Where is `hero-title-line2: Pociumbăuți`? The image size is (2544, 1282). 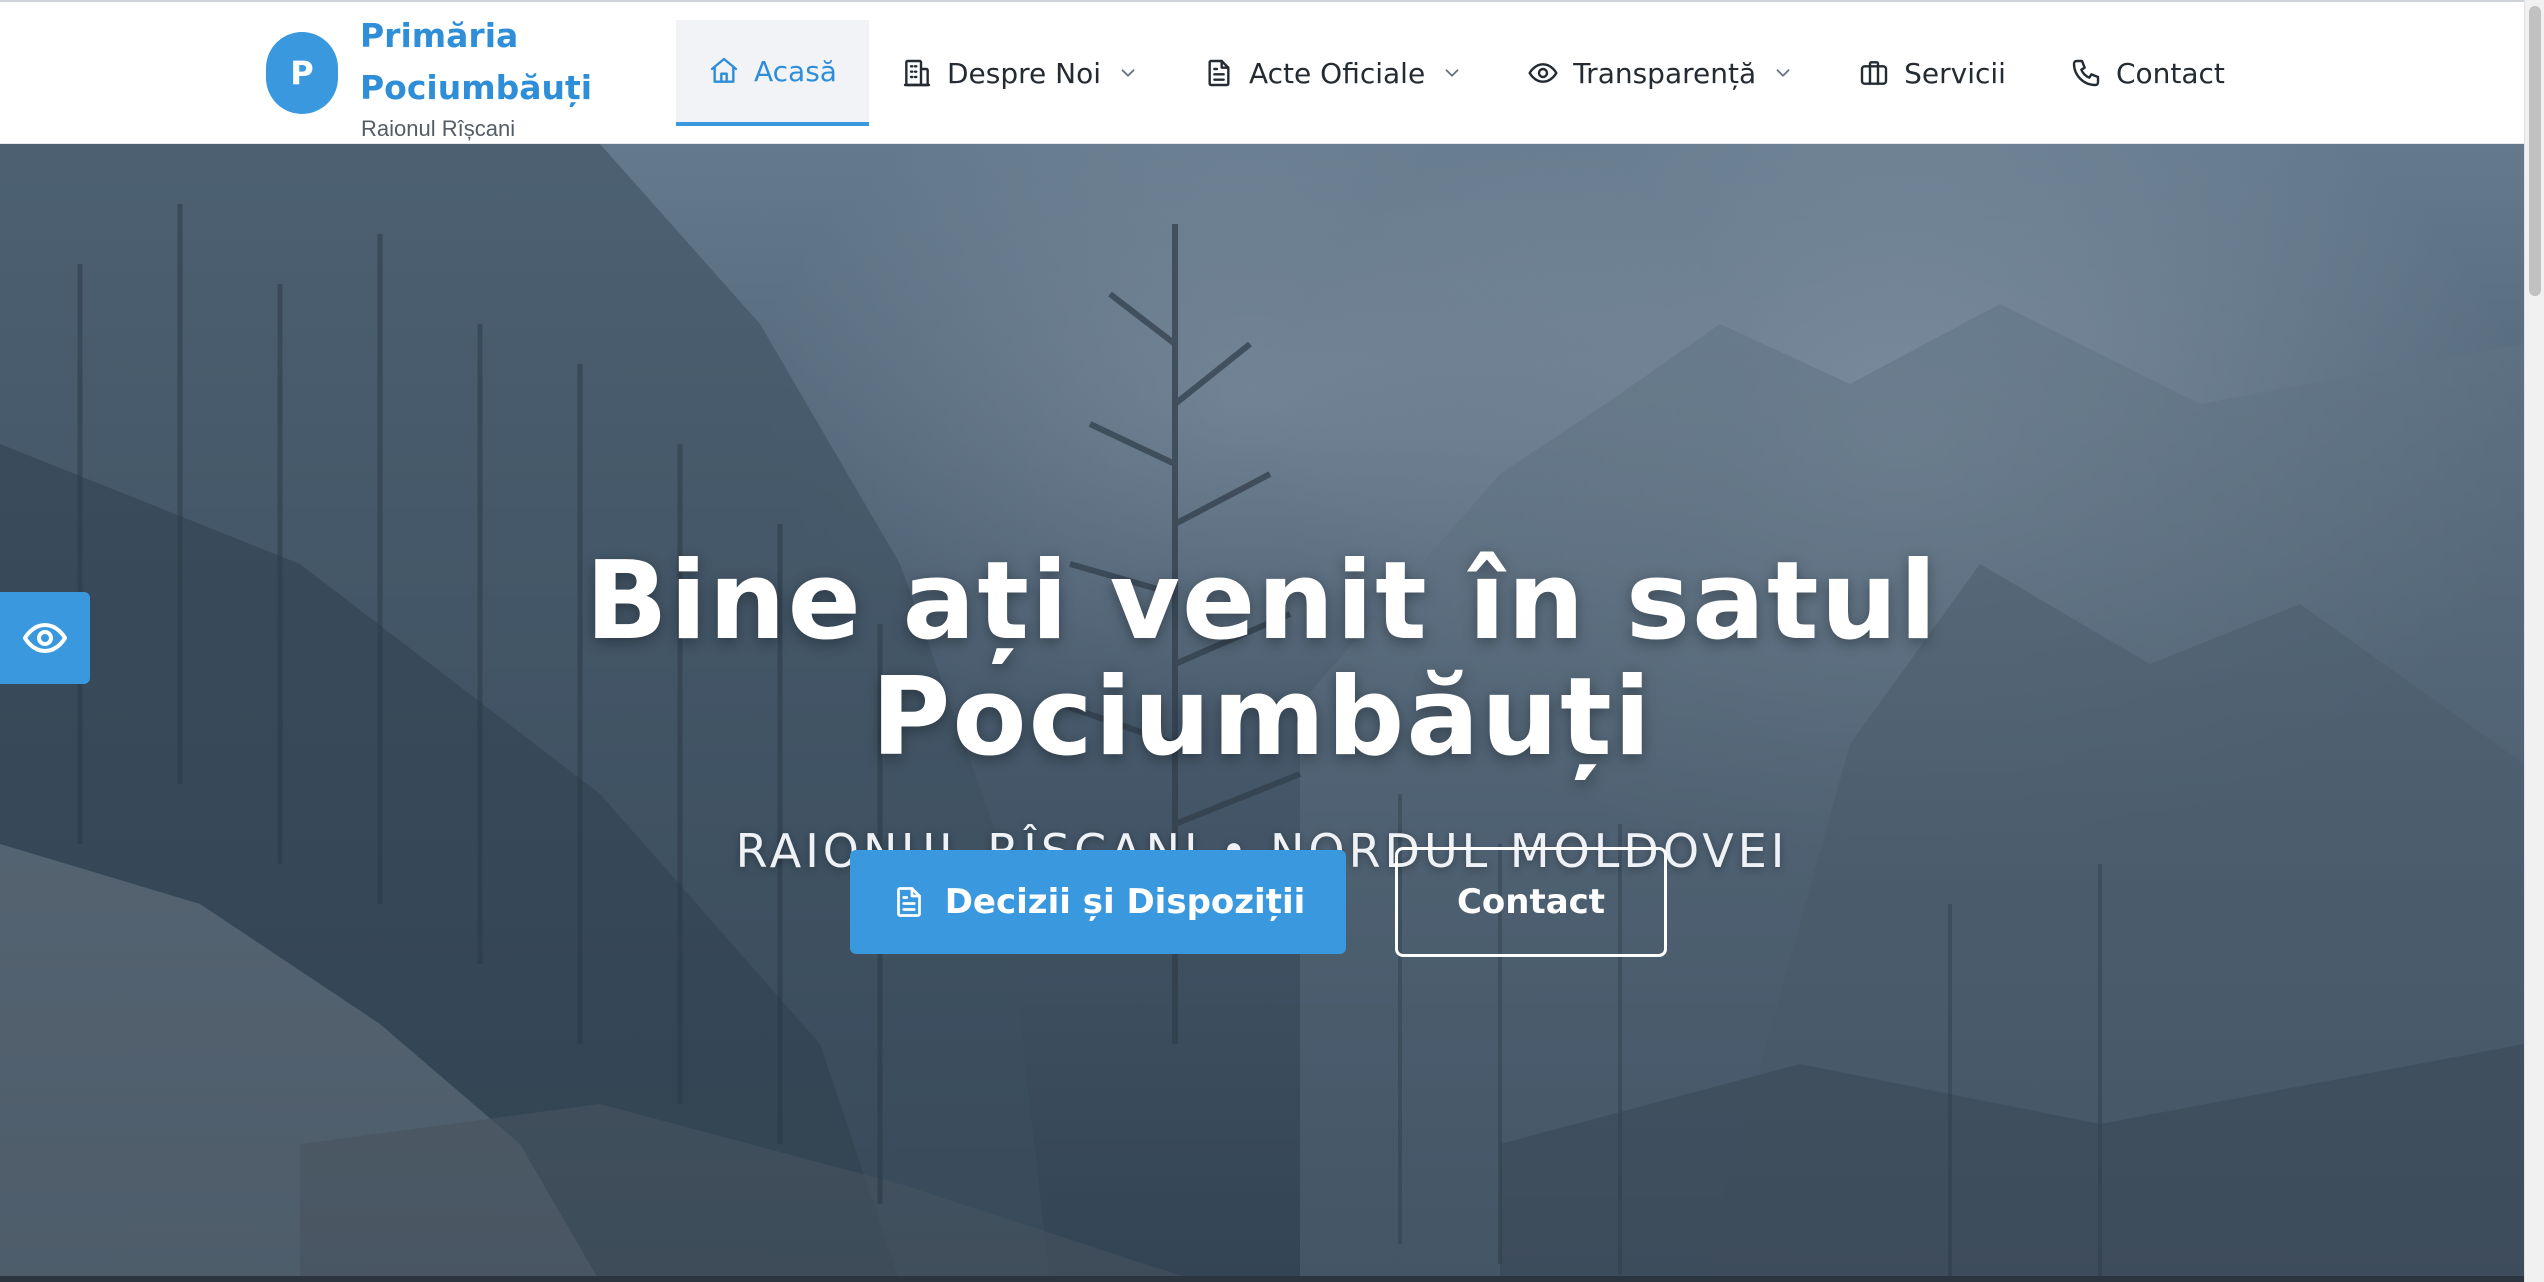 hero-title-line2: Pociumbăuți is located at coordinates (1262, 717).